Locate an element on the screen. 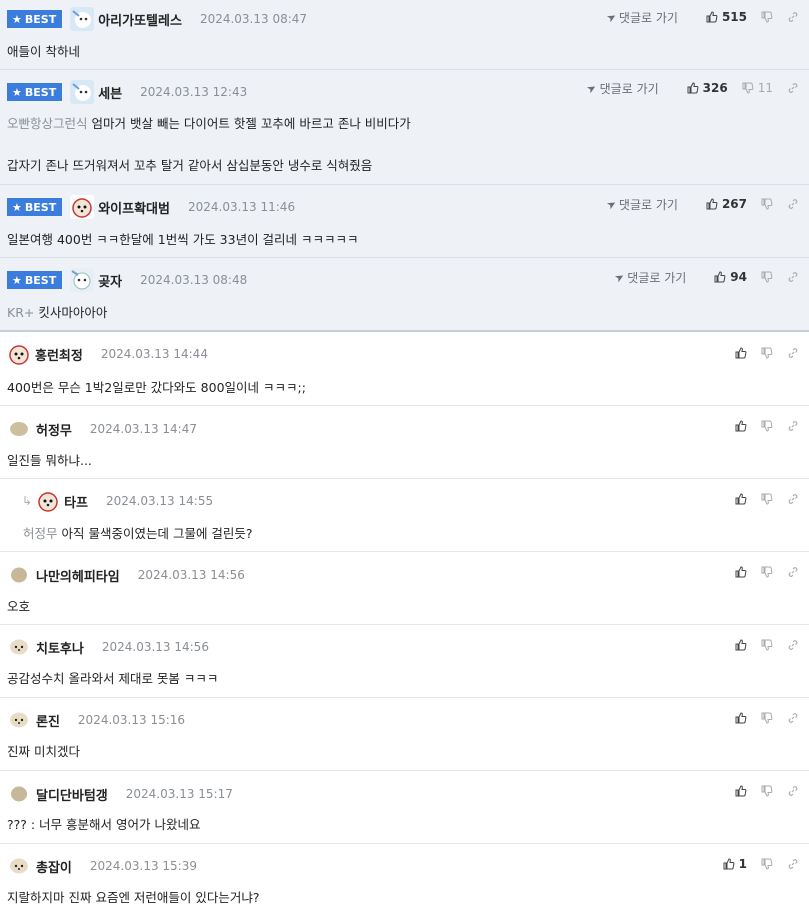 The width and height of the screenshot is (809, 912). upvote-button: 267 is located at coordinates (726, 204).